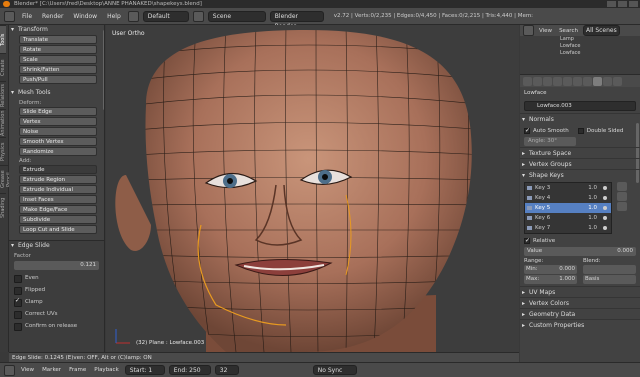  I want to click on smooth-vertex-button: Smooth Vertex, so click(58, 141).